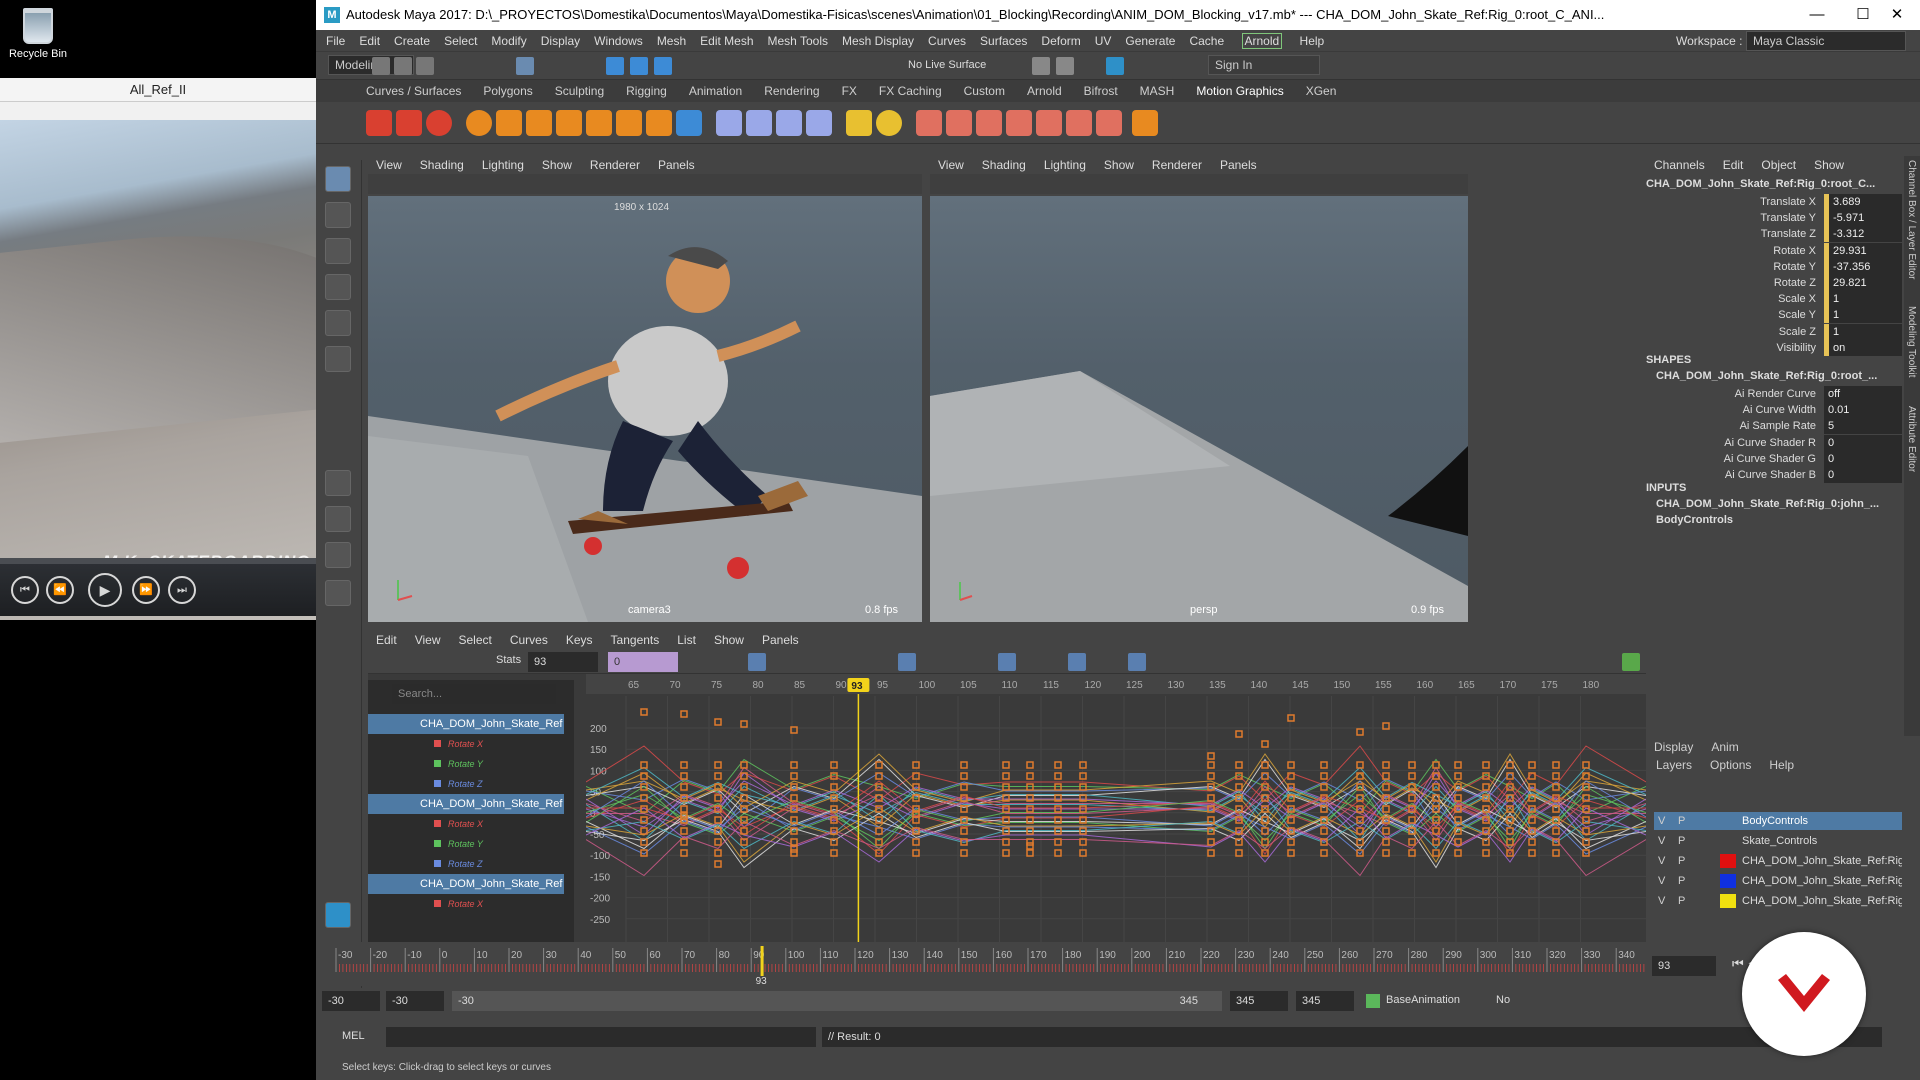 The image size is (1920, 1080). What do you see at coordinates (474, 640) in the screenshot?
I see `graph-editor-menu-item: Select` at bounding box center [474, 640].